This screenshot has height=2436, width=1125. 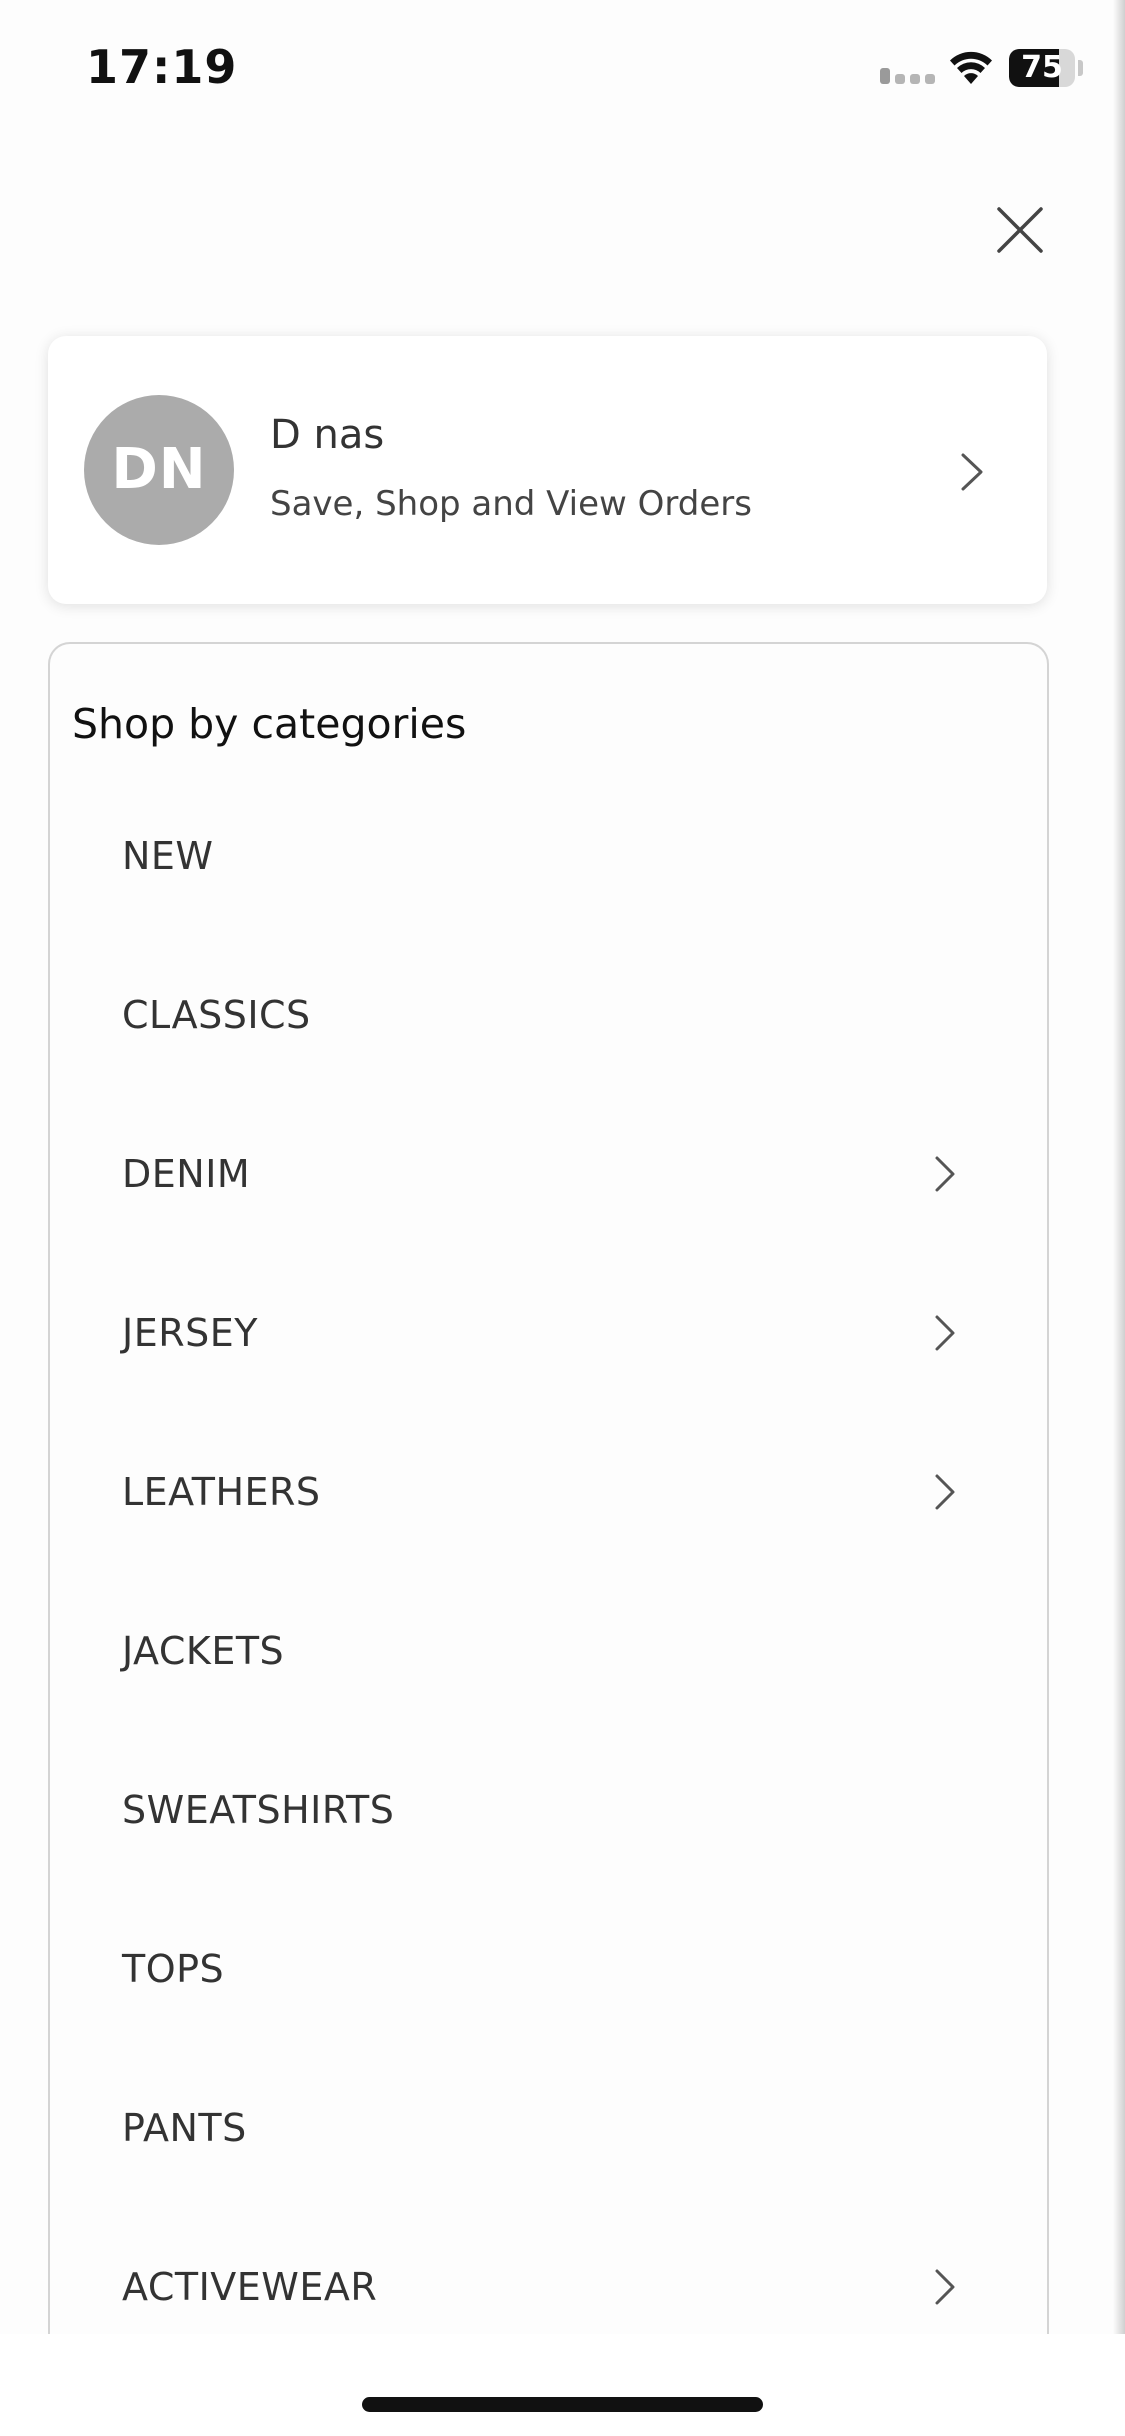 I want to click on profile-name: D nas, so click(x=327, y=435).